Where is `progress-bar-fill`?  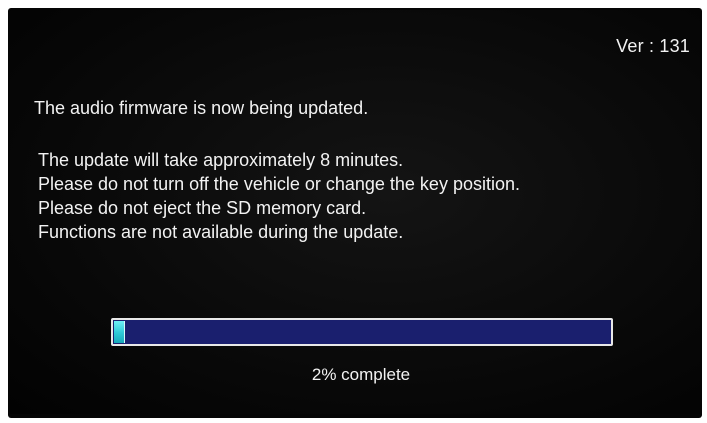
progress-bar-fill is located at coordinates (119, 332).